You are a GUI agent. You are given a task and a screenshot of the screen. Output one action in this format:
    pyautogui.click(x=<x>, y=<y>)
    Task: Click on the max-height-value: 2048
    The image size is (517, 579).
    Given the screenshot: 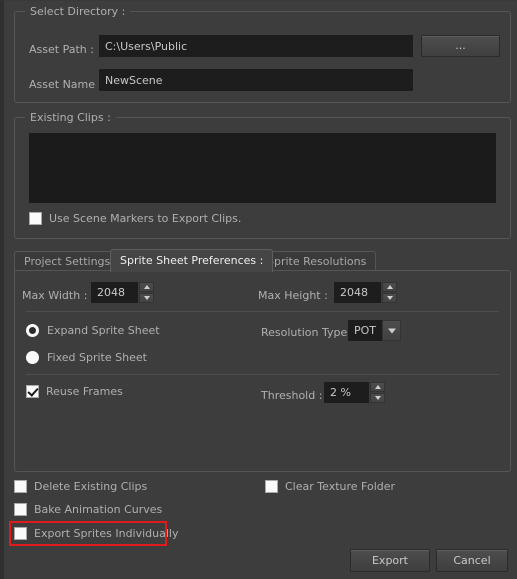 What is the action you would take?
    pyautogui.click(x=357, y=292)
    